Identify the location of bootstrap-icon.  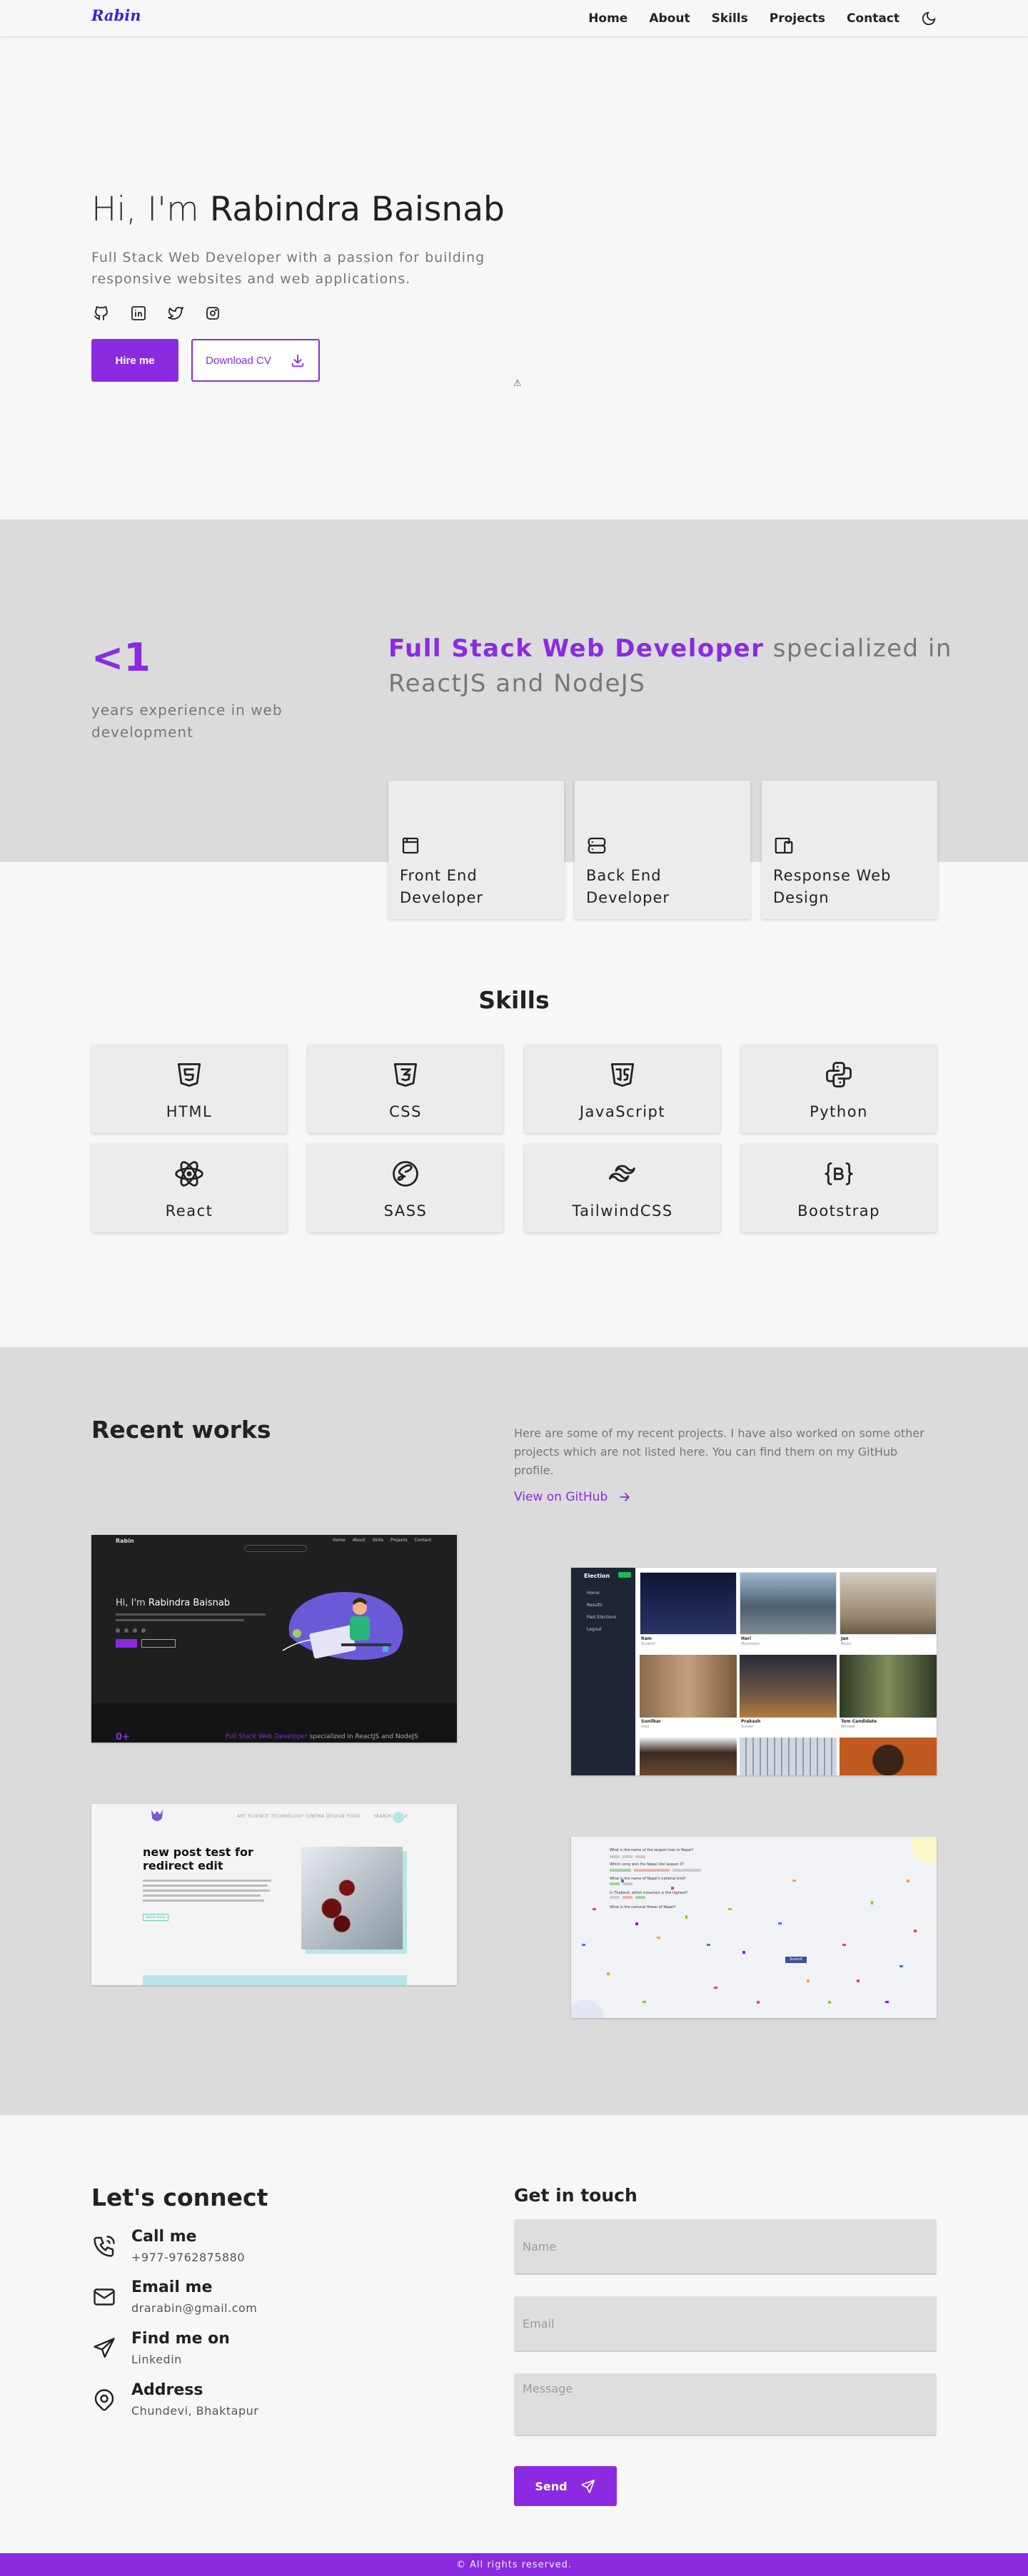
(839, 1174).